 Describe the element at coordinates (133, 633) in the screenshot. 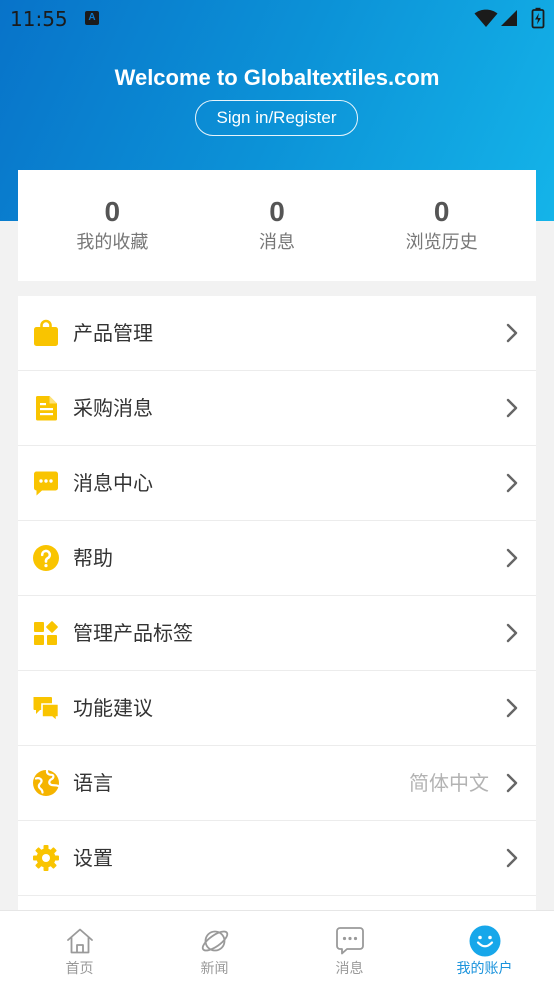

I see `menu-item-label: 管理产品标签` at that location.